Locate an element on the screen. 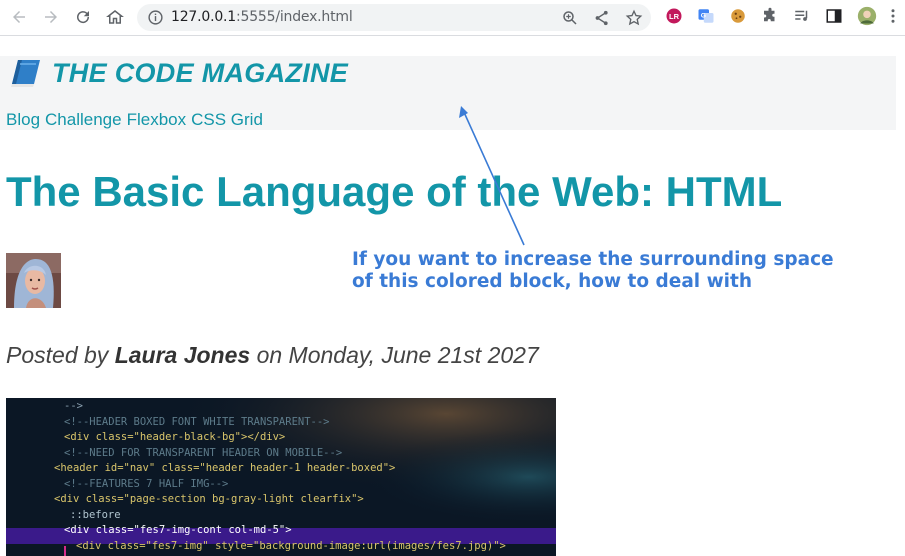 This screenshot has height=556, width=905. top-navigation: Blog Challenge Flexbox CSS Grid is located at coordinates (137, 120).